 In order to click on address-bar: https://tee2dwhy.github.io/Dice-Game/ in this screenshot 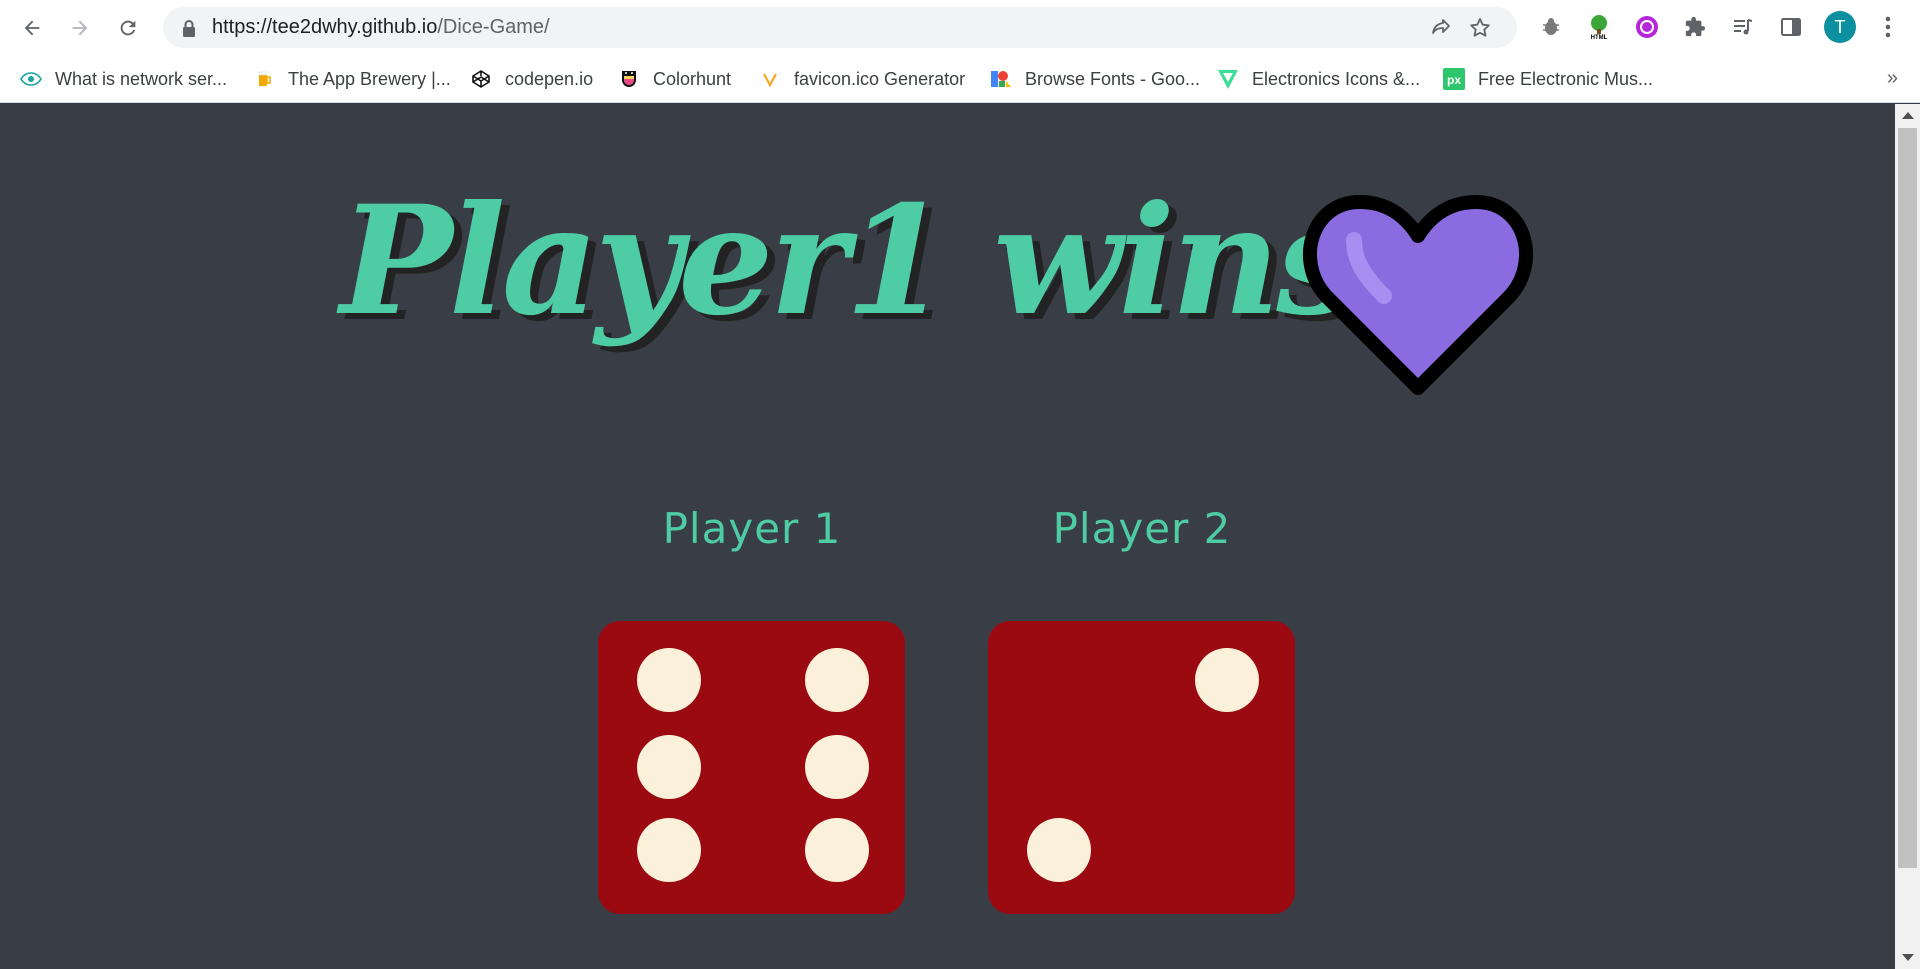, I will do `click(840, 27)`.